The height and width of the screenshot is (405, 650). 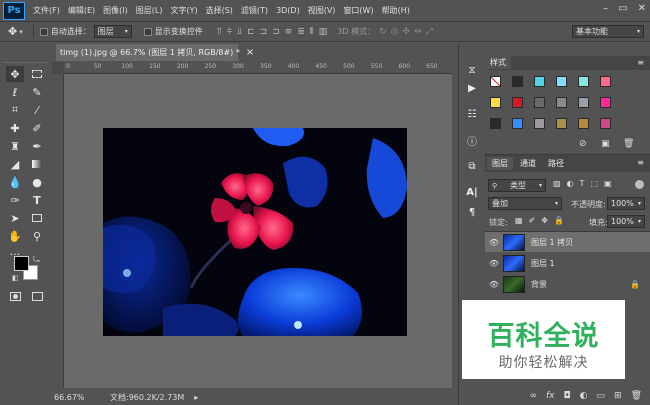 I want to click on channels-panel-icon: ⧉, so click(x=472, y=166).